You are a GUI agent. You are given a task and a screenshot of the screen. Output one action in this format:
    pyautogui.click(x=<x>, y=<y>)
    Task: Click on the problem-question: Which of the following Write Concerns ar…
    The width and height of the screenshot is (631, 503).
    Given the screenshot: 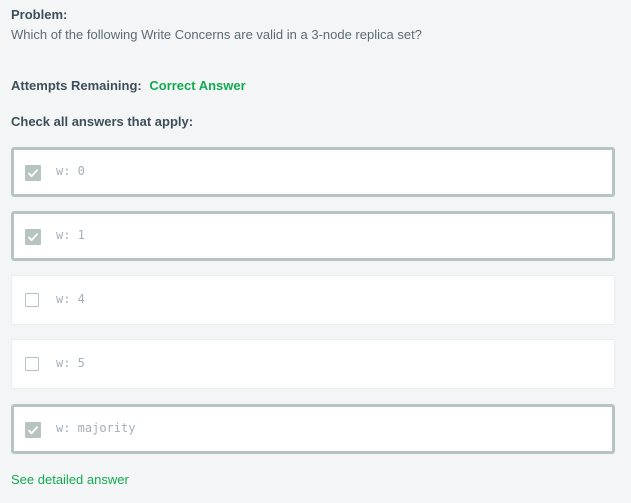 What is the action you would take?
    pyautogui.click(x=216, y=34)
    